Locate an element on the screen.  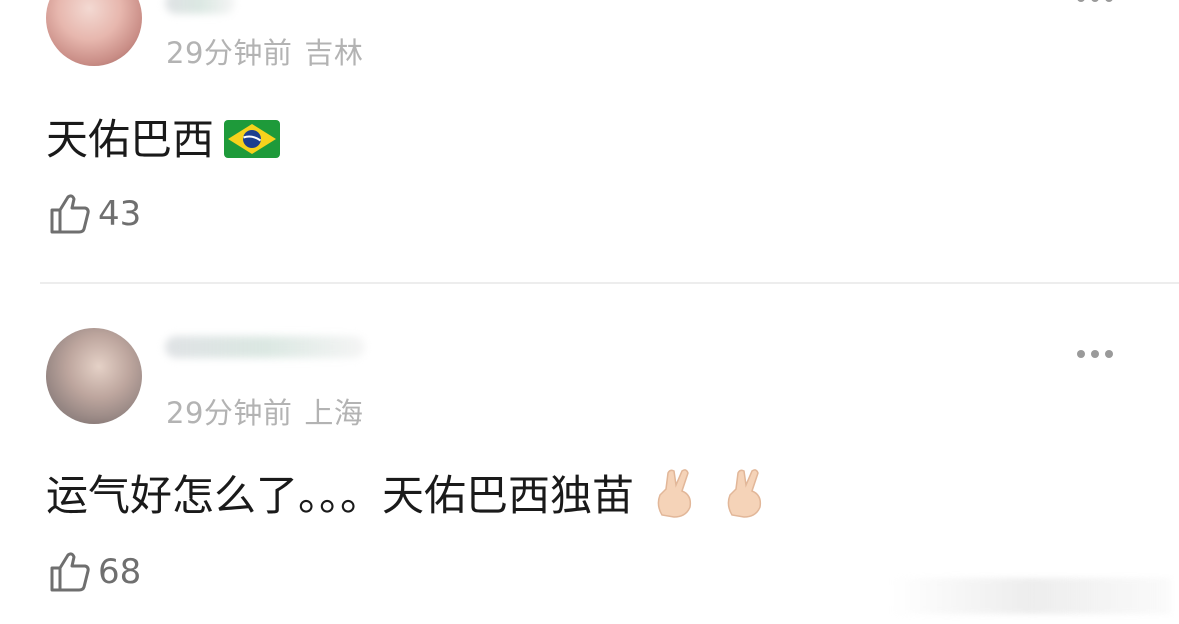
avatar-blur-overlay is located at coordinates (100, 374).